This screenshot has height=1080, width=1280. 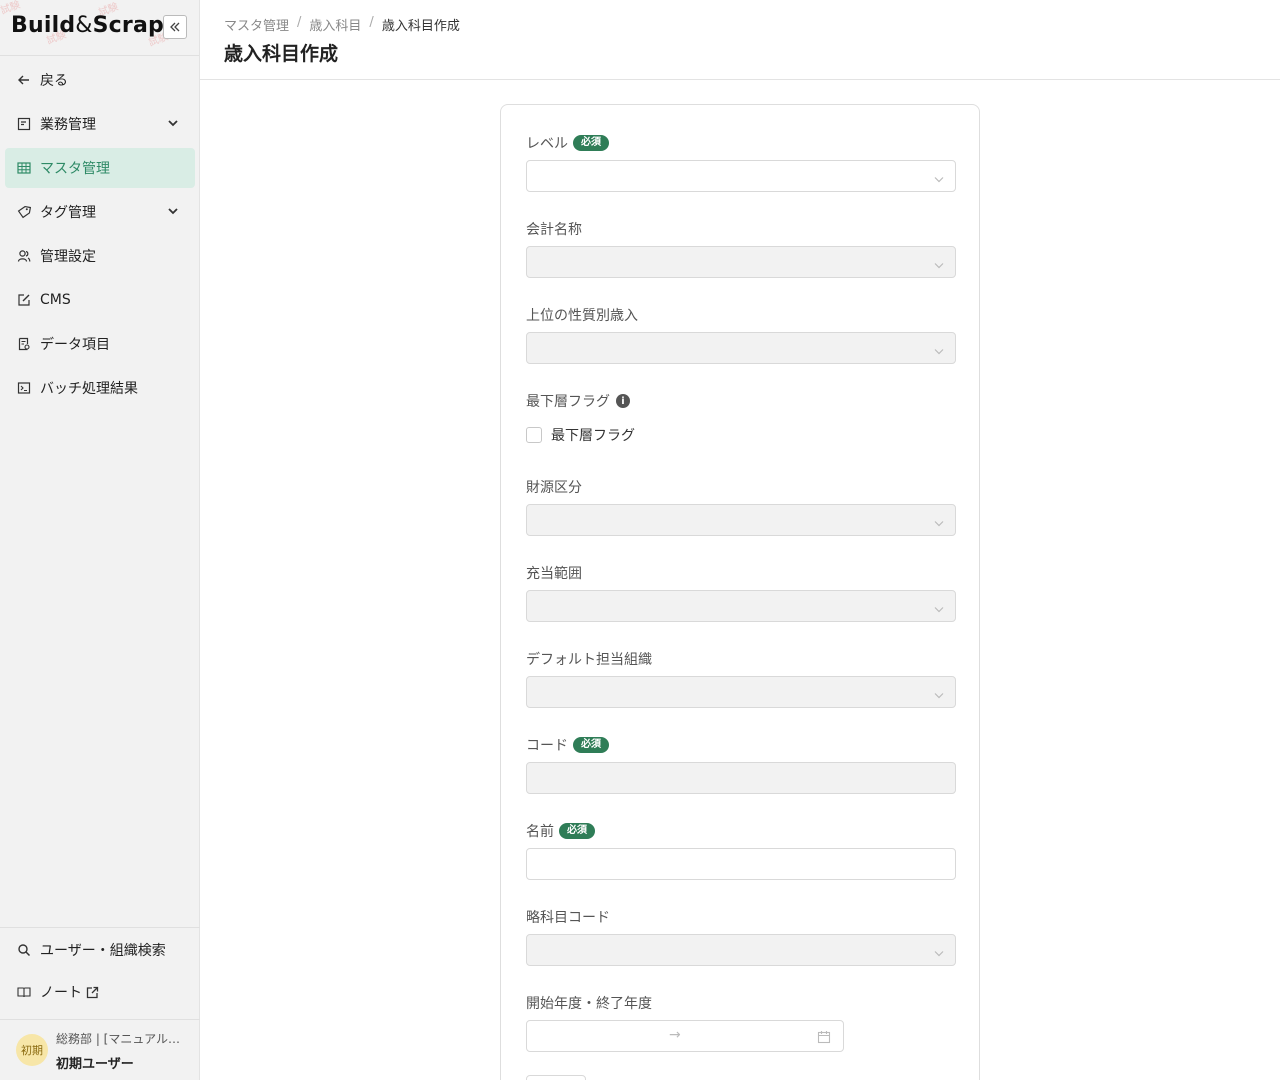 What do you see at coordinates (567, 745) in the screenshot?
I see `code-label: コード 必須` at bounding box center [567, 745].